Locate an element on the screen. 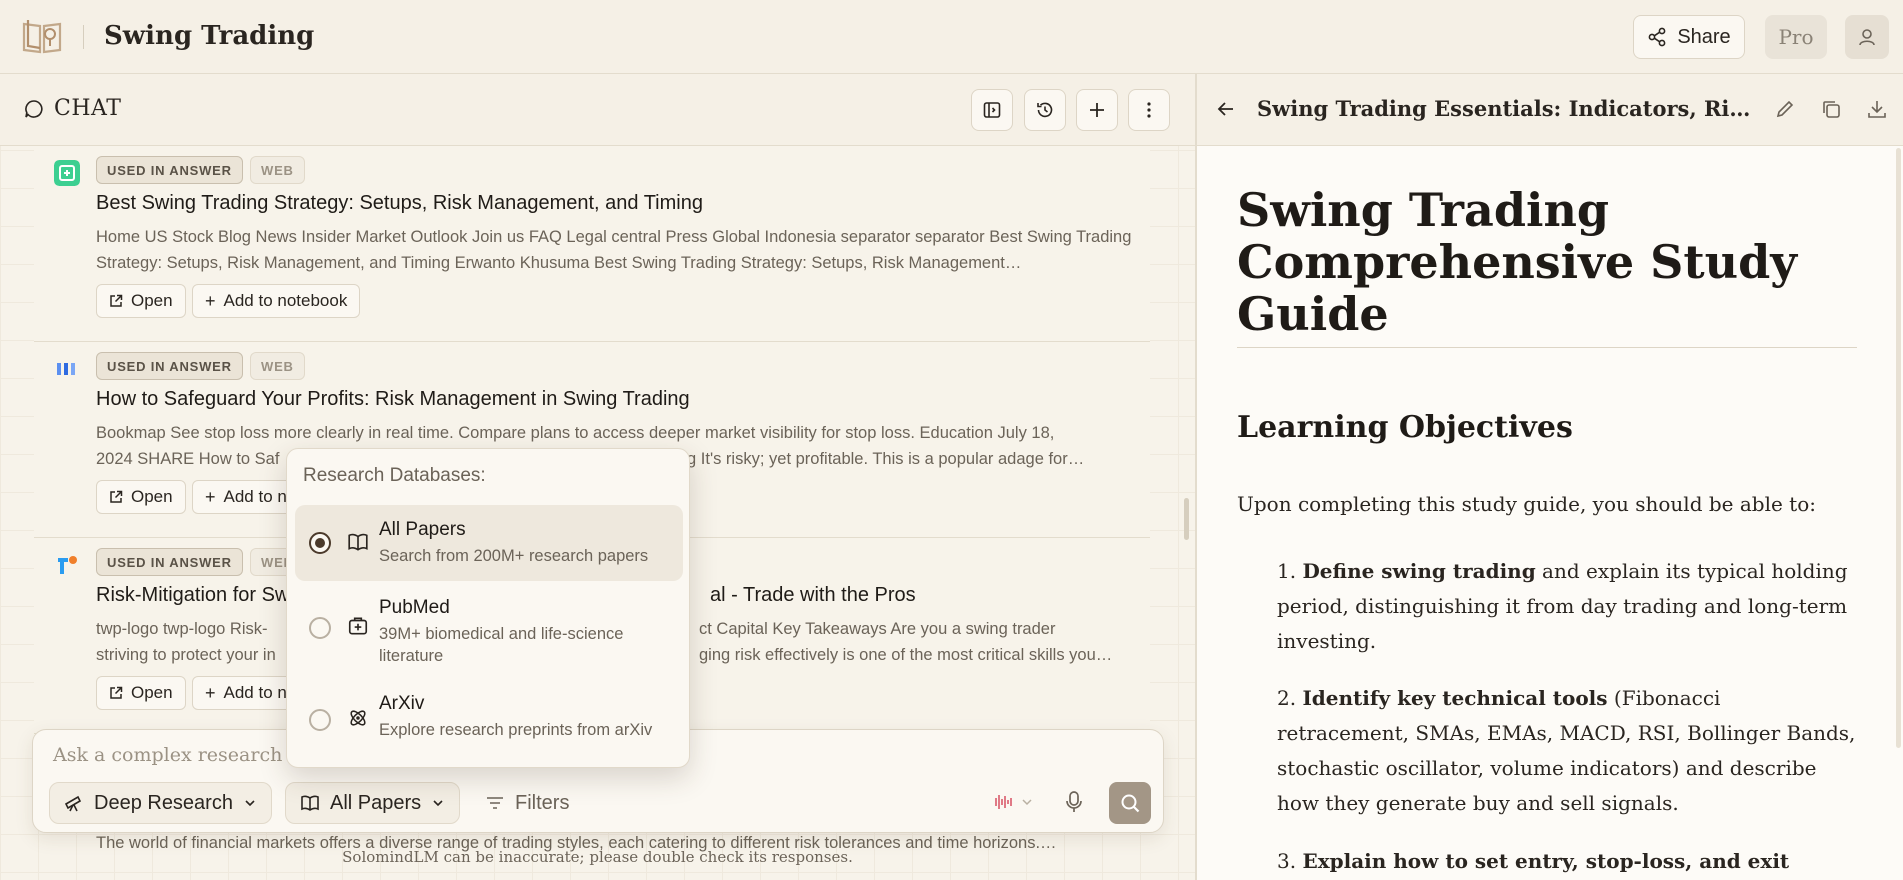 The width and height of the screenshot is (1903, 880). search-icon is located at coordinates (1130, 803).